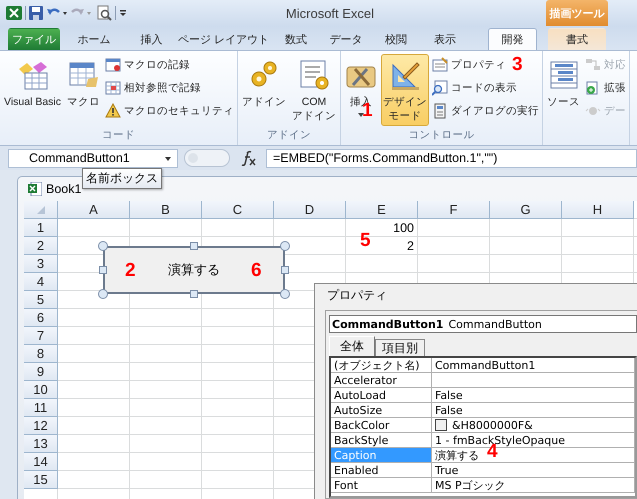  Describe the element at coordinates (41, 480) in the screenshot. I see `row-header: 15` at that location.